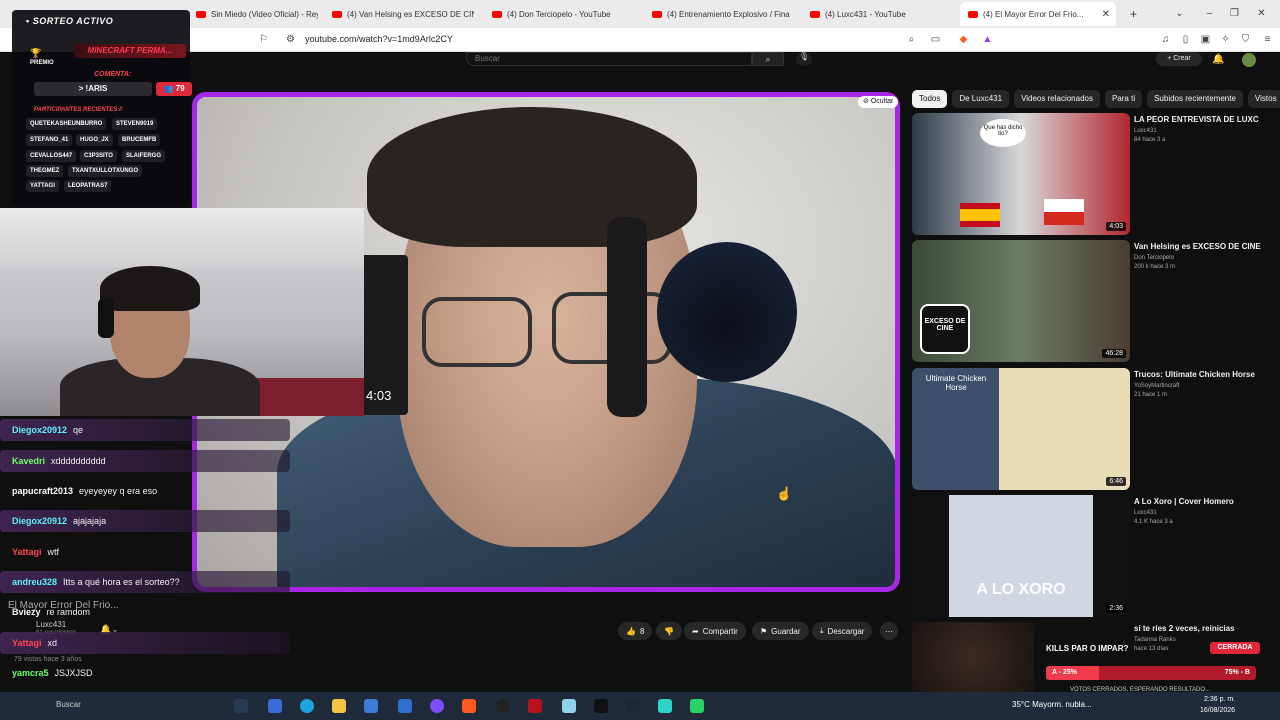 The width and height of the screenshot is (1280, 720). I want to click on save-icon: ⚑, so click(764, 631).